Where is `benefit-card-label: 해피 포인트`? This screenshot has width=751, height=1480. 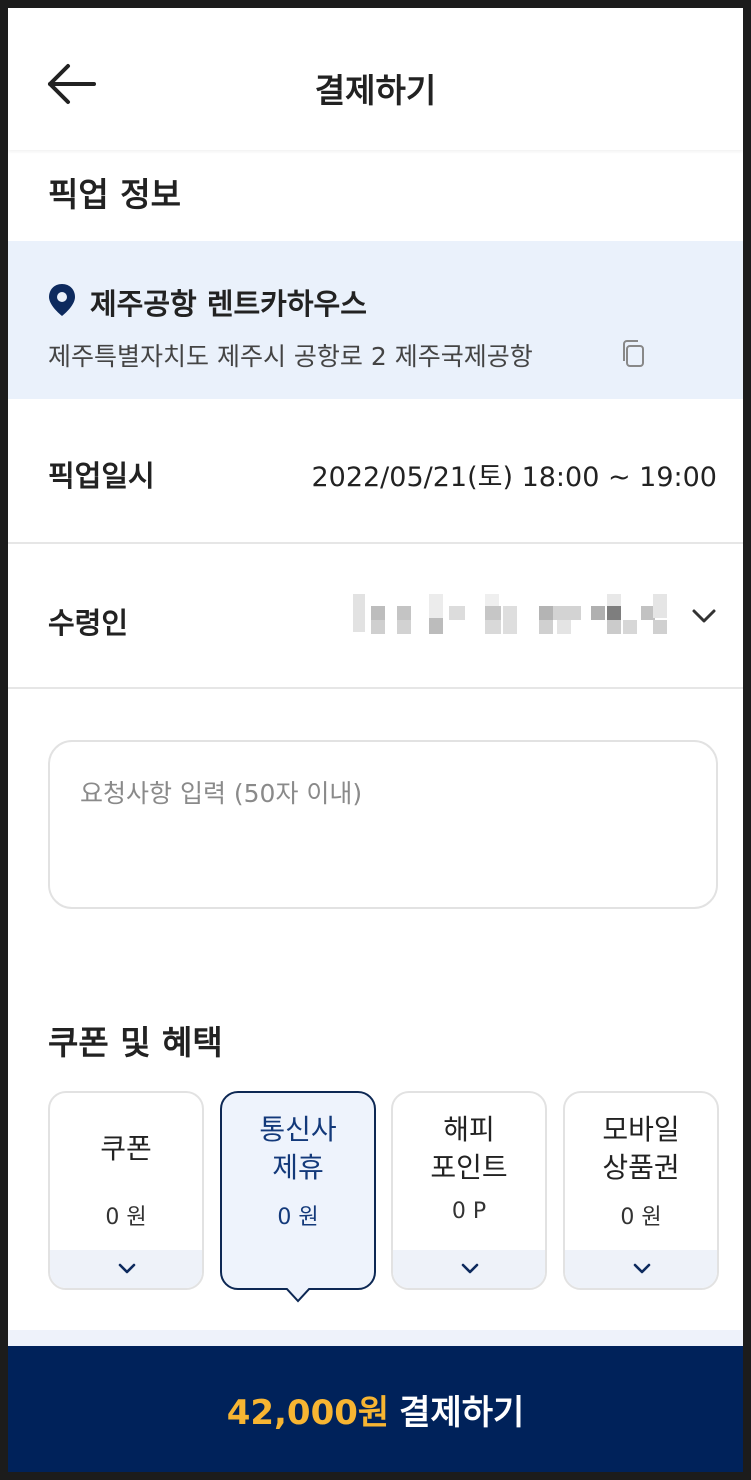
benefit-card-label: 해피 포인트 is located at coordinates (469, 1148).